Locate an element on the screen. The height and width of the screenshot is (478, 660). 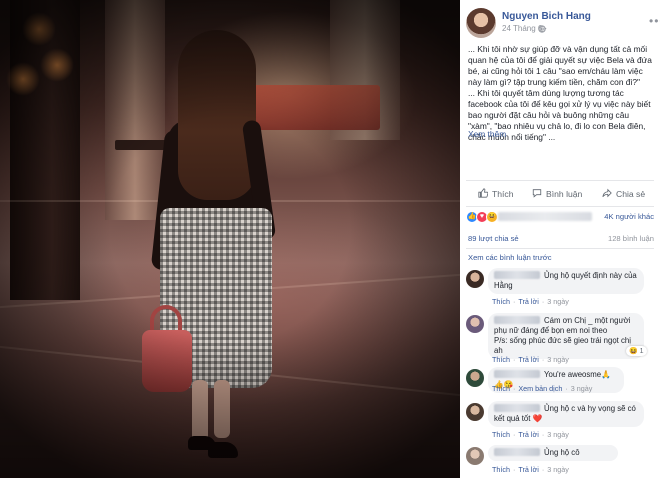
share-icon is located at coordinates (607, 194).